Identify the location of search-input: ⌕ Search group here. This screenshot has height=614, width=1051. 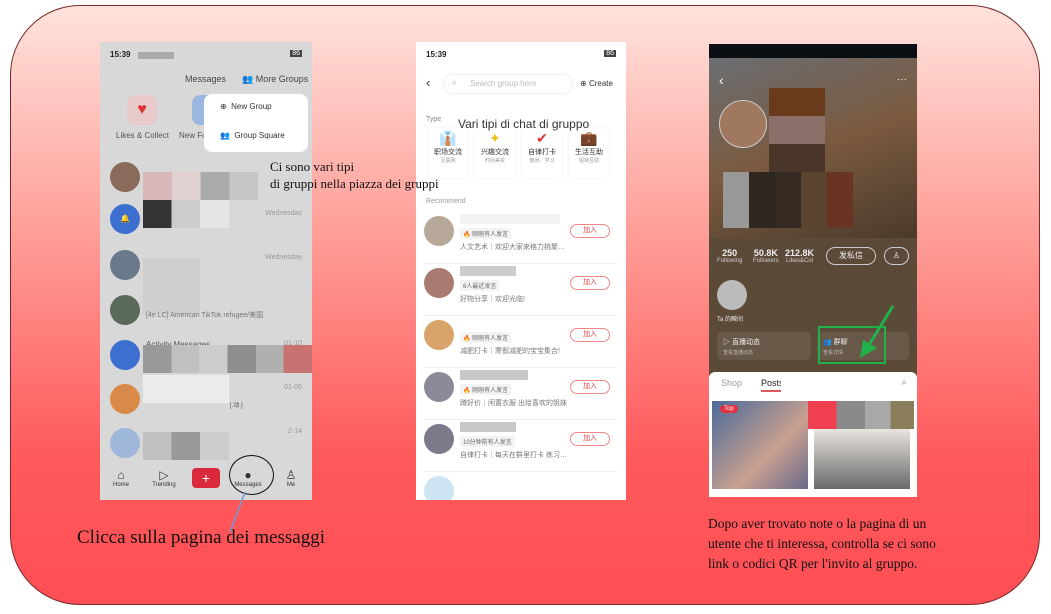
(508, 84).